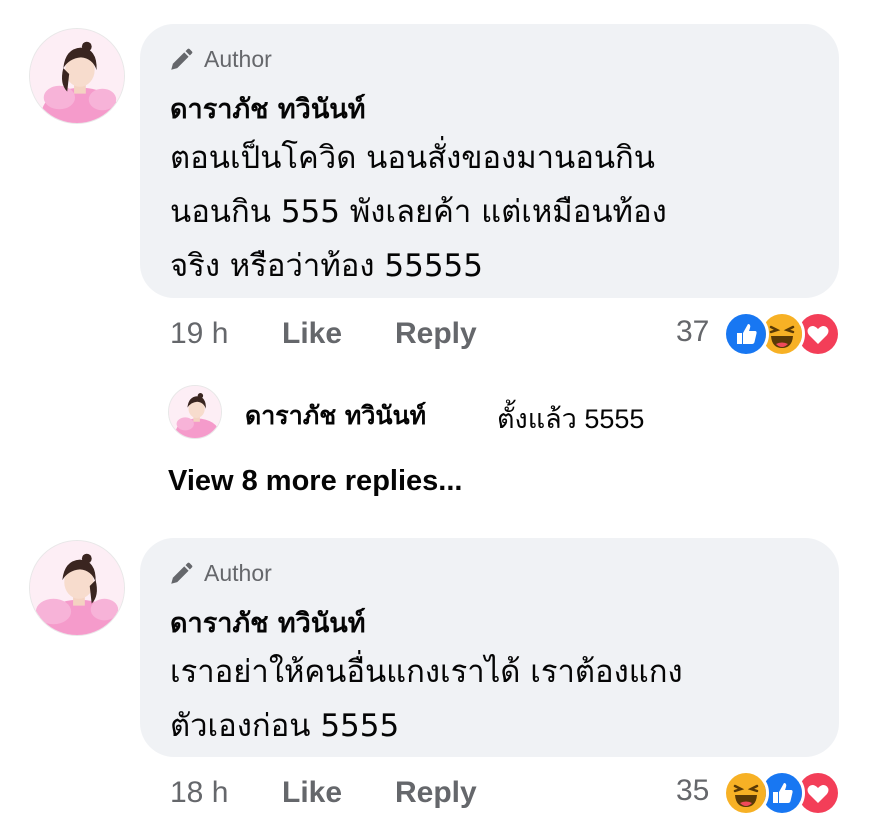 The width and height of the screenshot is (869, 832). Describe the element at coordinates (199, 334) in the screenshot. I see `comment-timestamp: 19 h` at that location.